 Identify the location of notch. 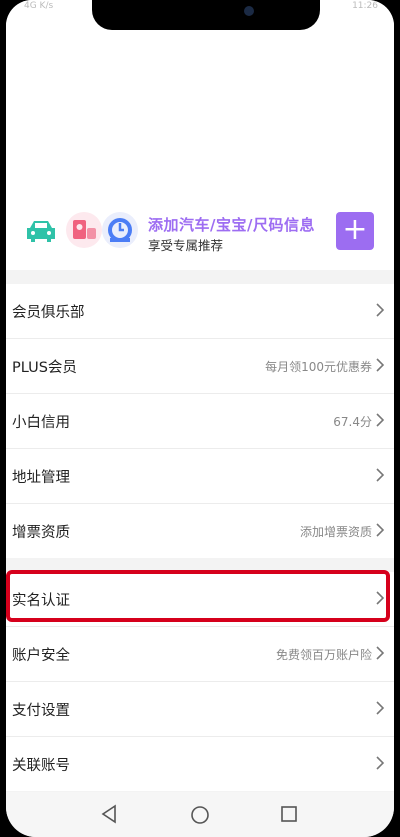
(206, 15).